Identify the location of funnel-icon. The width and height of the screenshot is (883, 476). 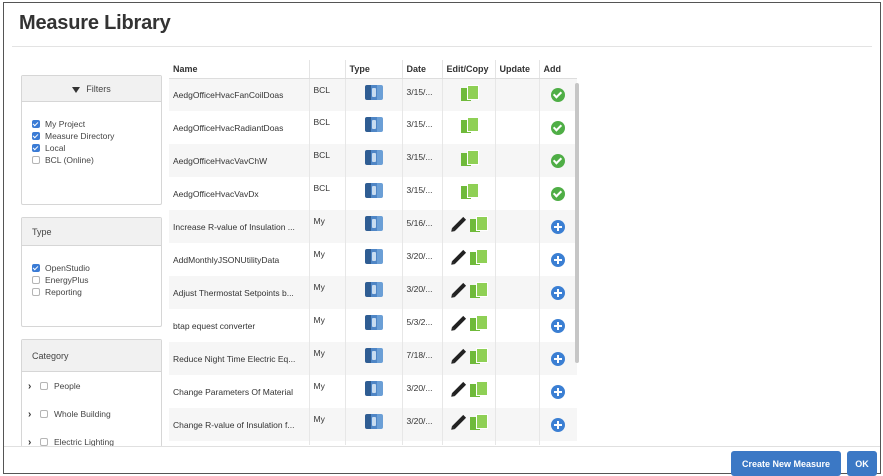
(76, 89).